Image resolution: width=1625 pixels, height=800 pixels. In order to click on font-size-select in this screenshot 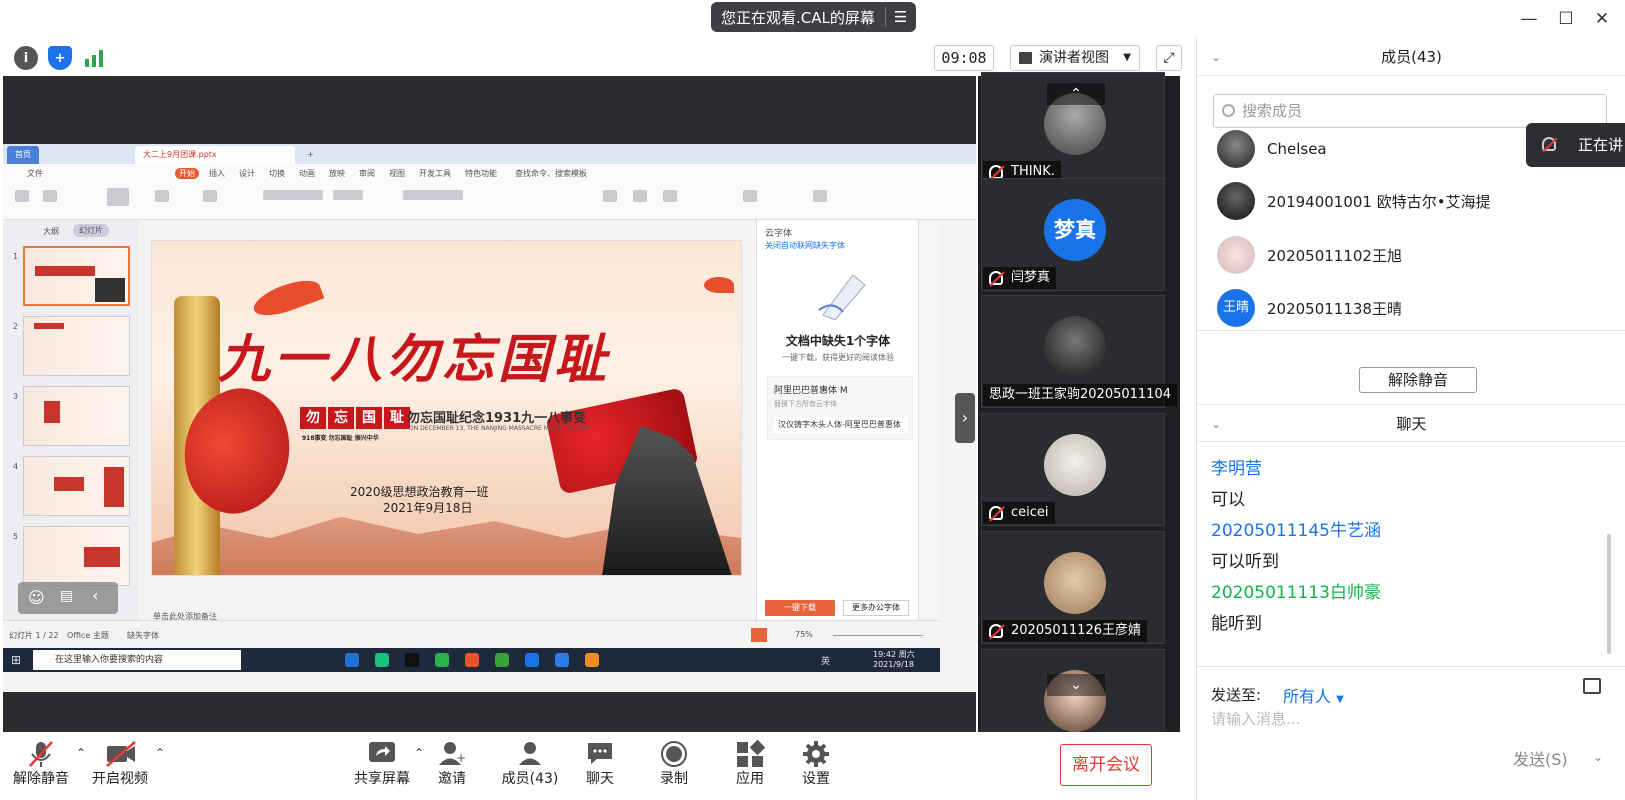, I will do `click(348, 195)`.